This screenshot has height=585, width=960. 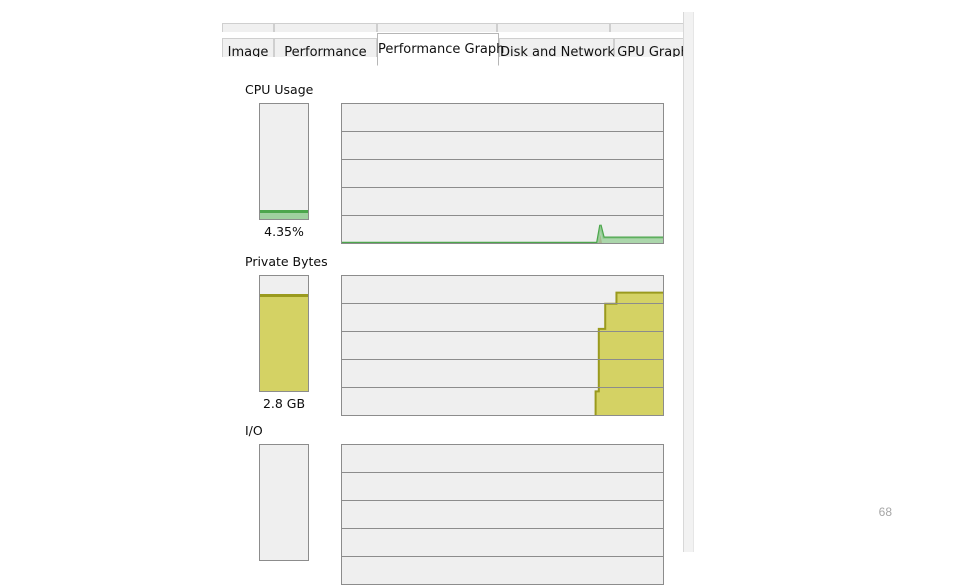 What do you see at coordinates (453, 22) in the screenshot?
I see `tabstrip-upper-partial` at bounding box center [453, 22].